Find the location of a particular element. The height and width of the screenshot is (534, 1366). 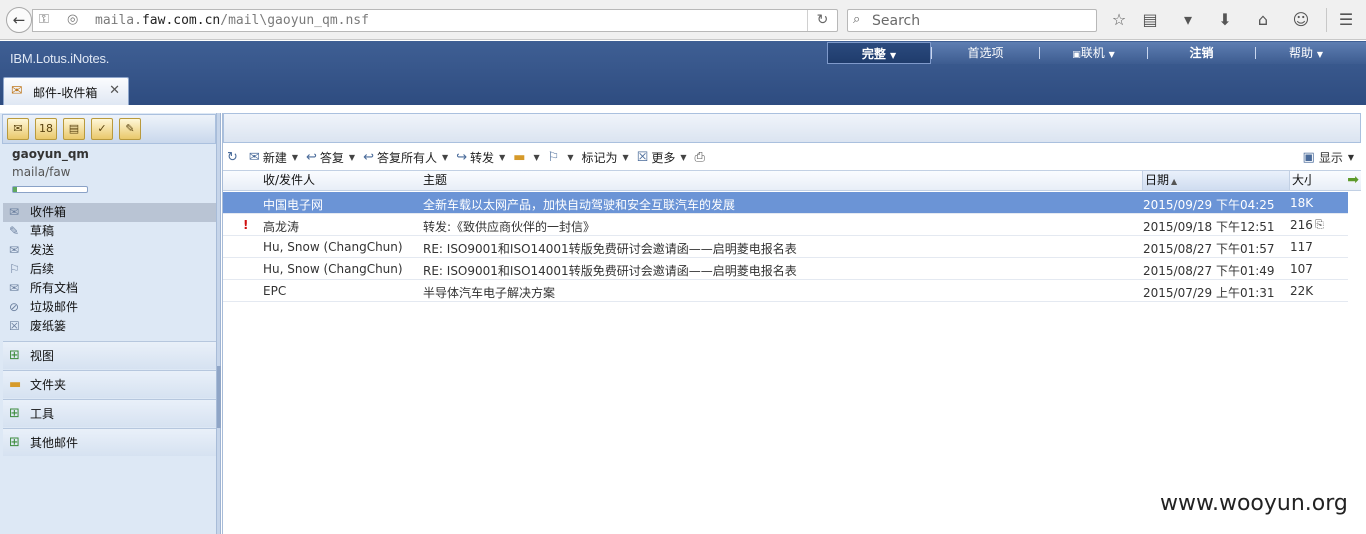

column-size: 大小 is located at coordinates (1302, 180).